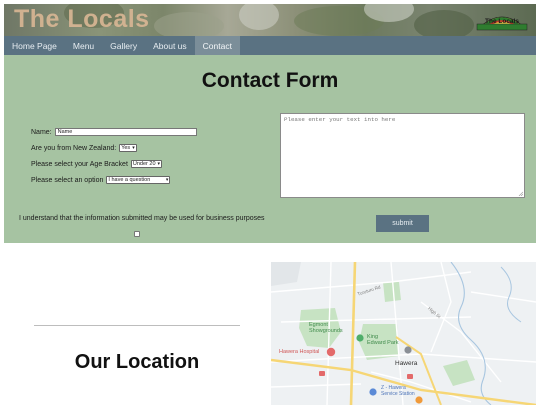 This screenshot has width=540, height=405. What do you see at coordinates (125, 132) in the screenshot?
I see `name-input: Name` at bounding box center [125, 132].